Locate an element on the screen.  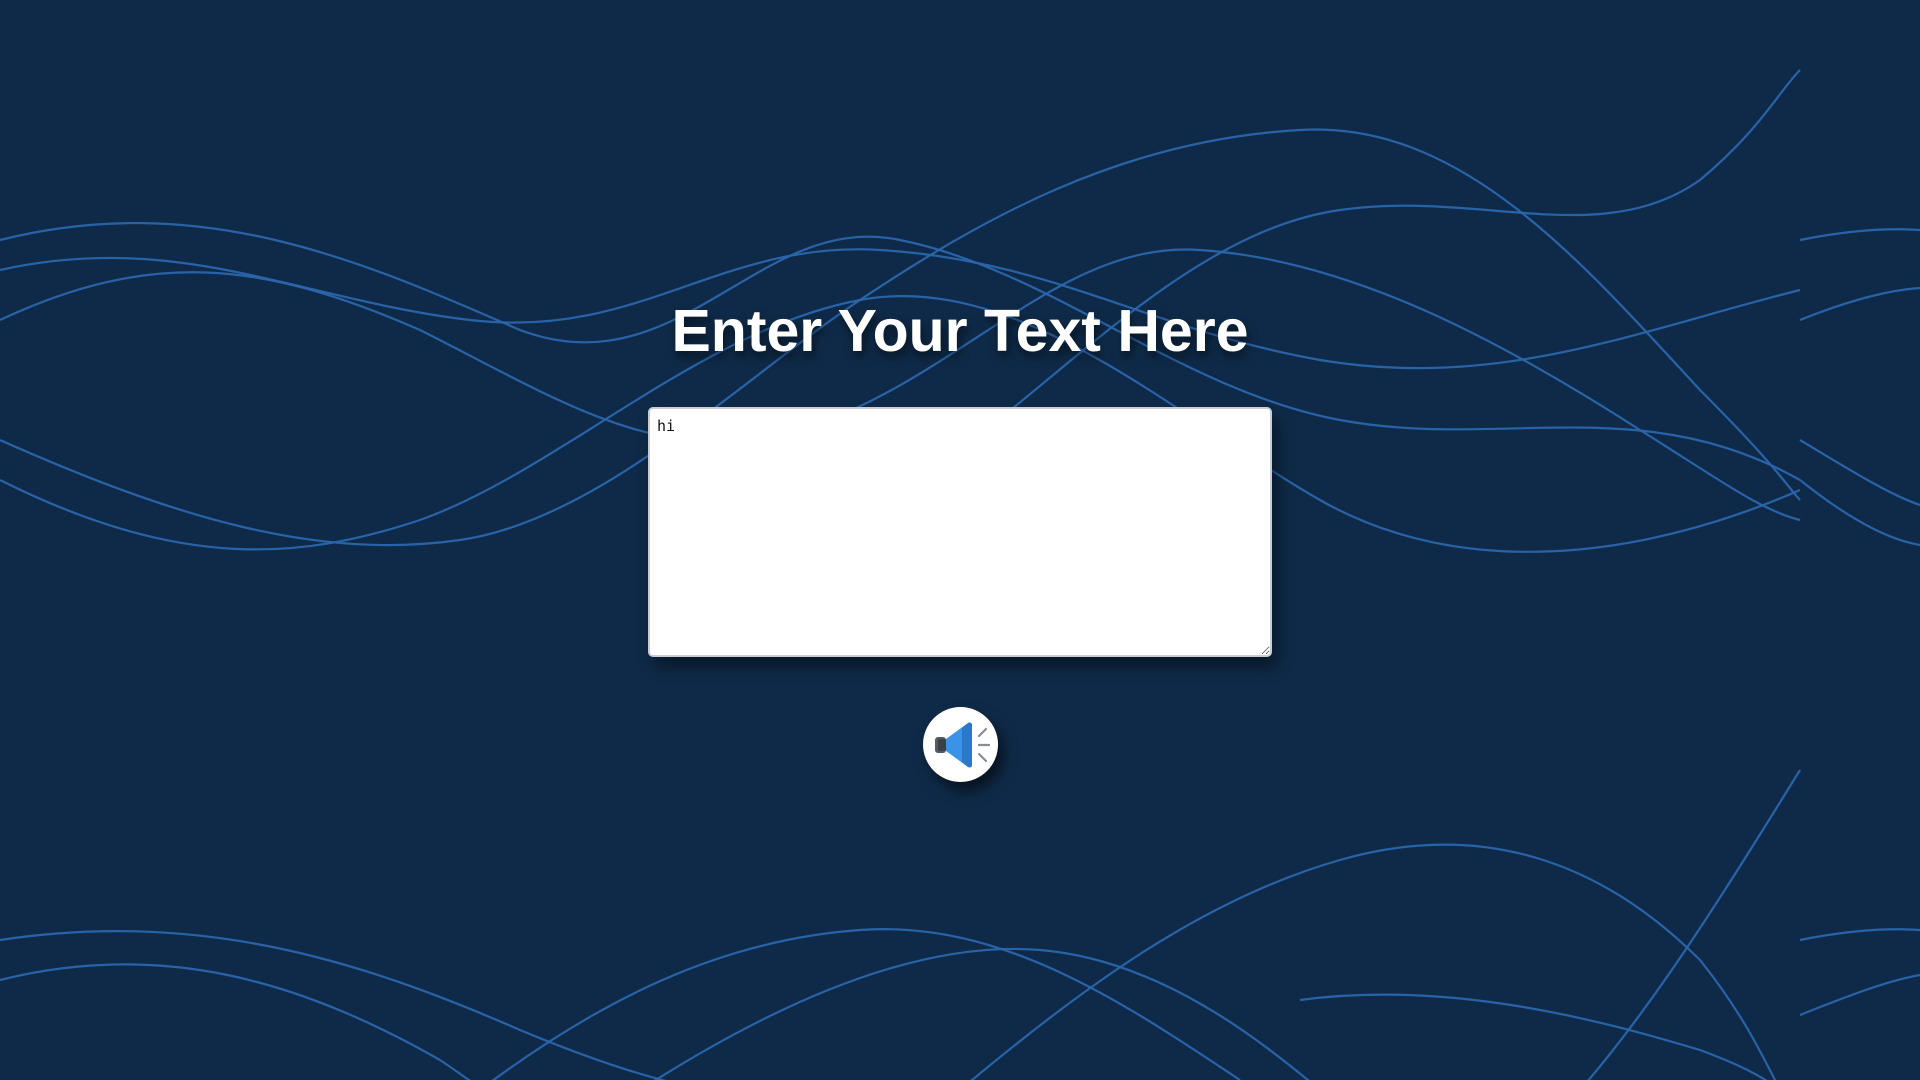
text-input is located at coordinates (960, 532).